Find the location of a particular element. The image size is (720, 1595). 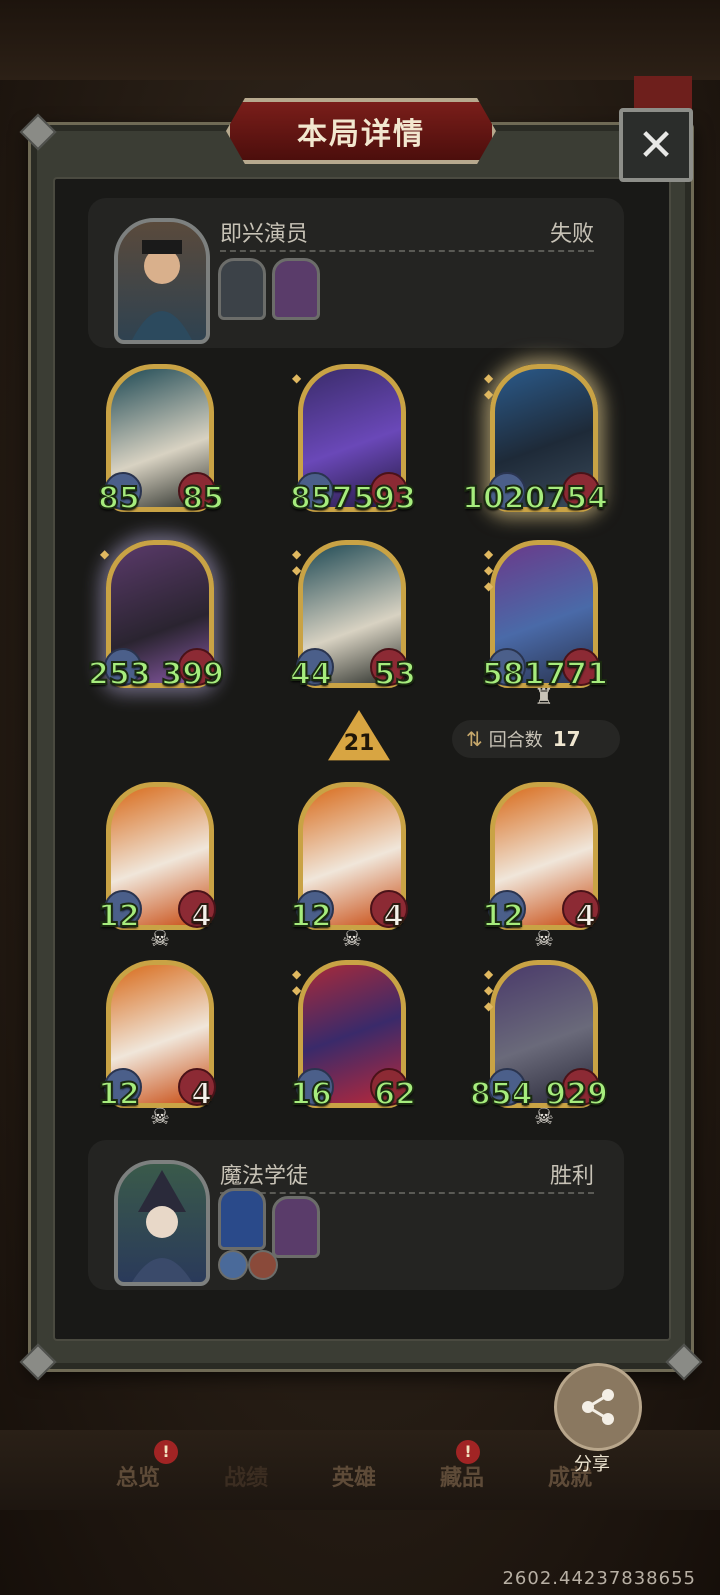

minion-card: ◆ ◆ 16 62 is located at coordinates (353, 1038).